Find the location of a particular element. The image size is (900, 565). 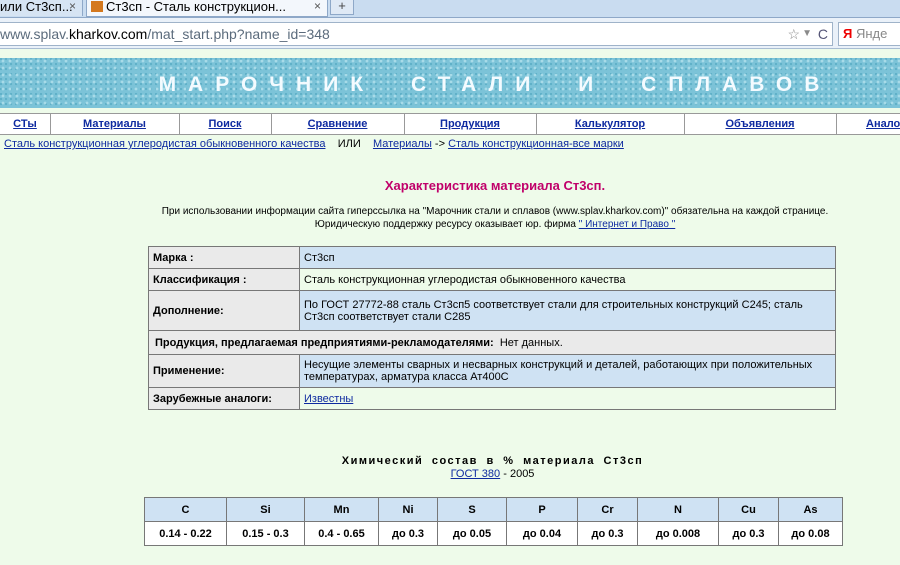

nav-item-search: Поиск is located at coordinates (225, 124).